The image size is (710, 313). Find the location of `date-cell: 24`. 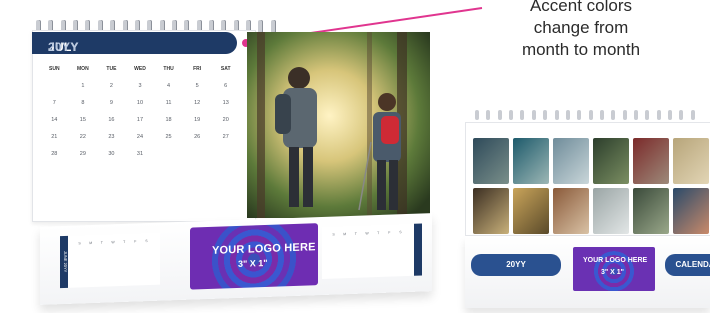

date-cell: 24 is located at coordinates (140, 137).